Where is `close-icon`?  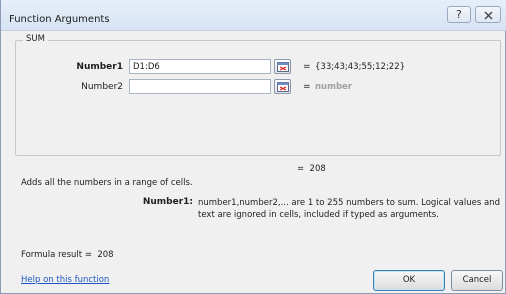
close-icon is located at coordinates (488, 15).